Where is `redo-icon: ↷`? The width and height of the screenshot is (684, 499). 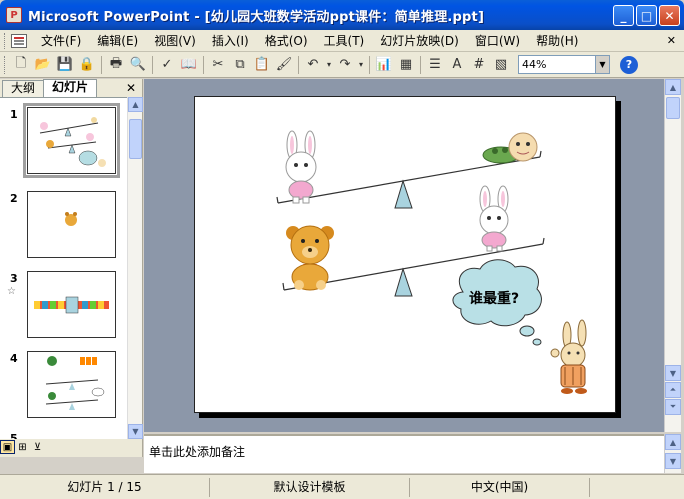
redo-icon: ↷ is located at coordinates (345, 65).